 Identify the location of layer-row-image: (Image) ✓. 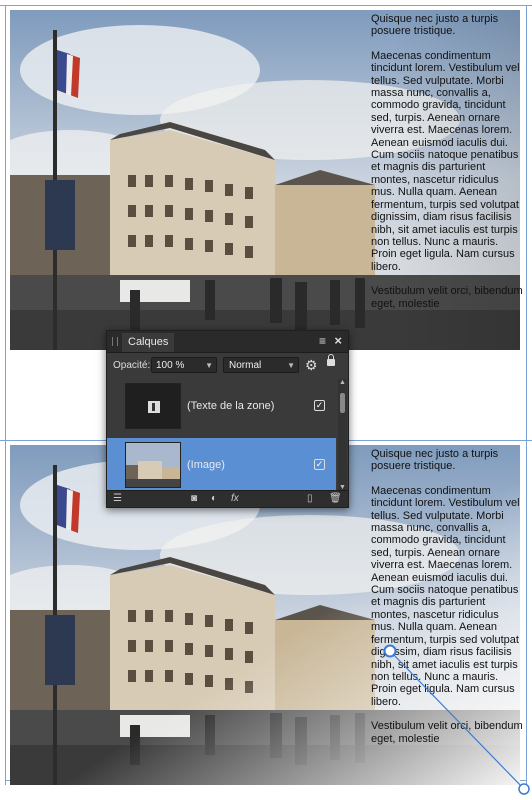
(221, 465).